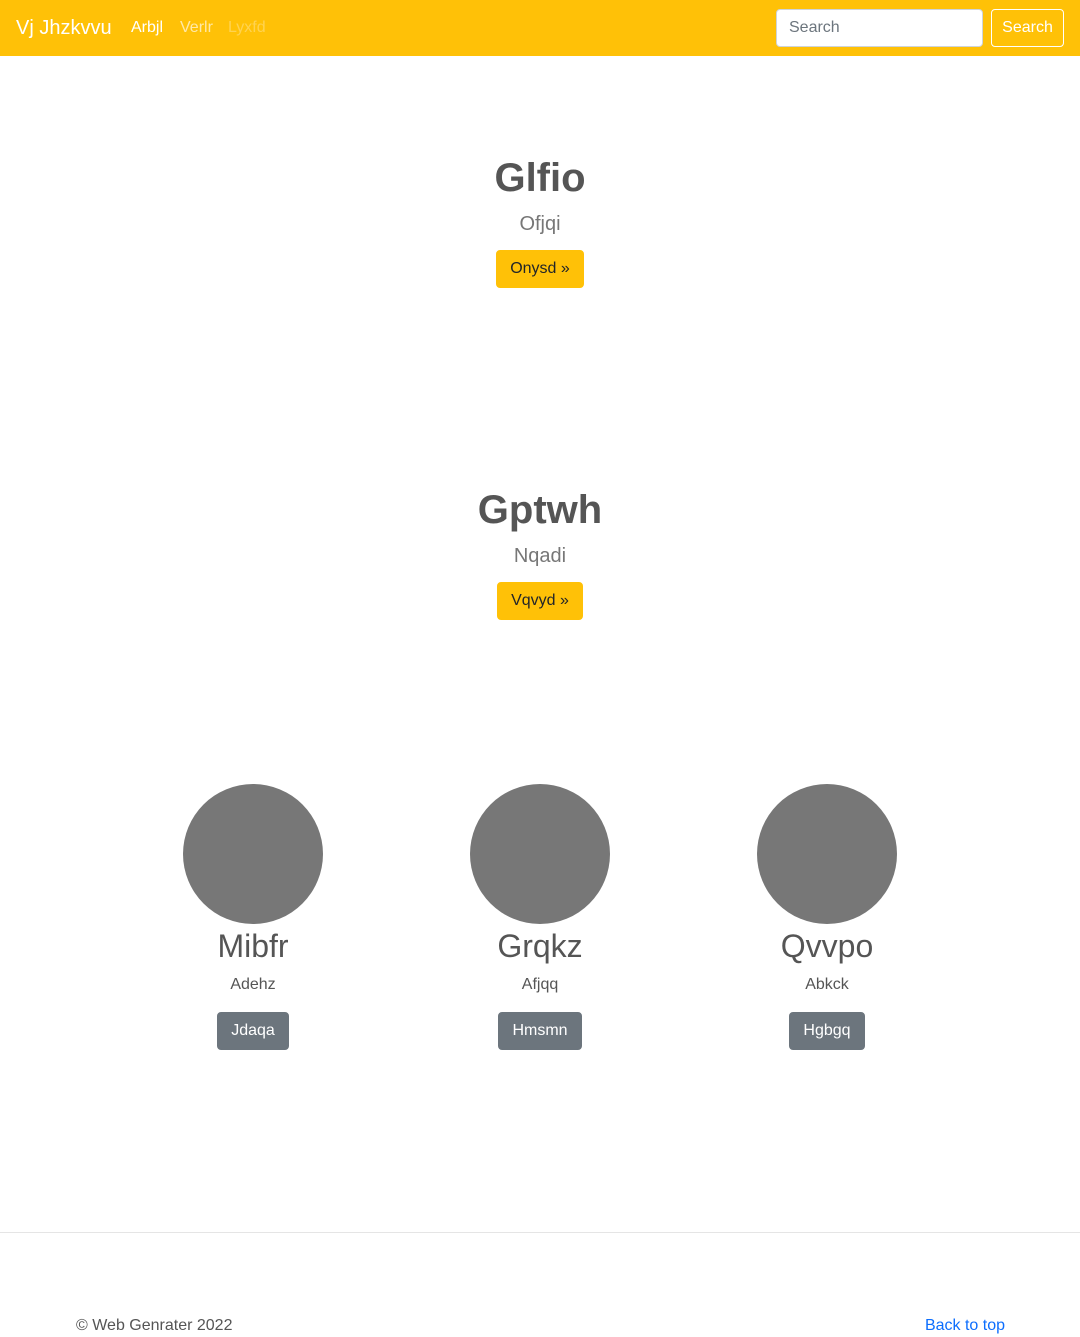 The width and height of the screenshot is (1080, 1337). I want to click on back-to-top-link: Back to top, so click(965, 1326).